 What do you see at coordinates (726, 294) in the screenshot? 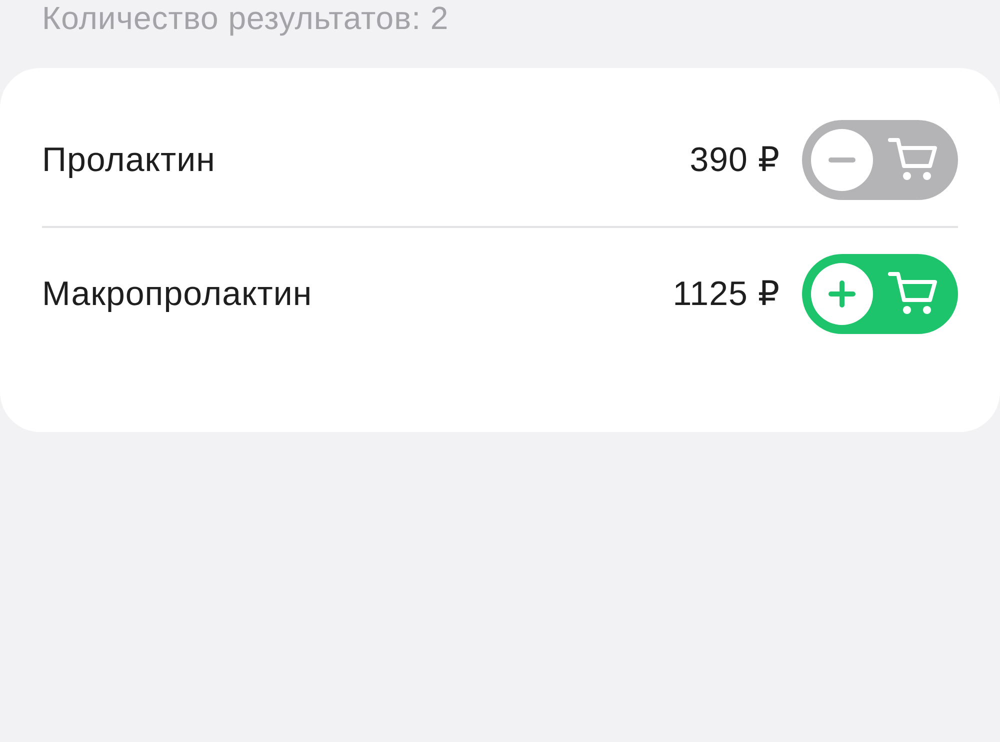
I see `price: 1125 ₽` at bounding box center [726, 294].